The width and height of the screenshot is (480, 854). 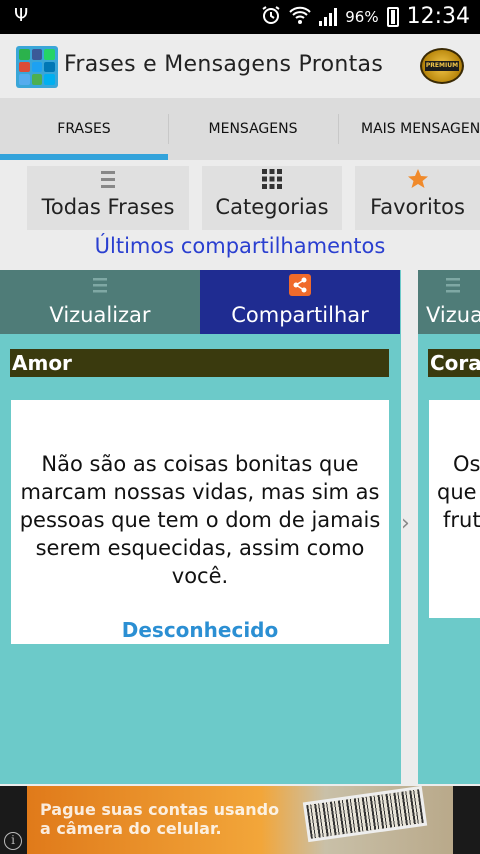 What do you see at coordinates (199, 363) in the screenshot?
I see `category-label: Amor` at bounding box center [199, 363].